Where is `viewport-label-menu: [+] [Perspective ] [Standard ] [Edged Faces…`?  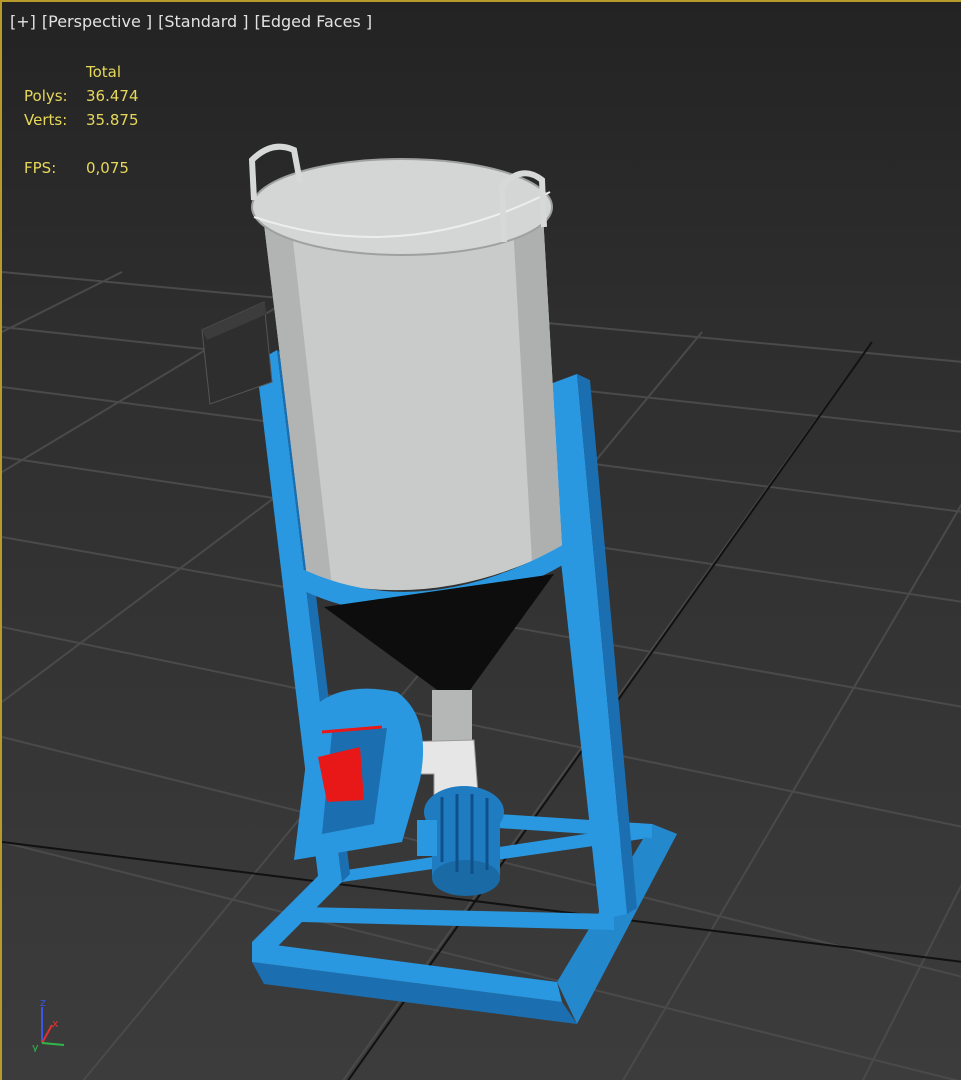
viewport-label-menu: [+] [Perspective ] [Standard ] [Edged Faces… is located at coordinates (194, 21).